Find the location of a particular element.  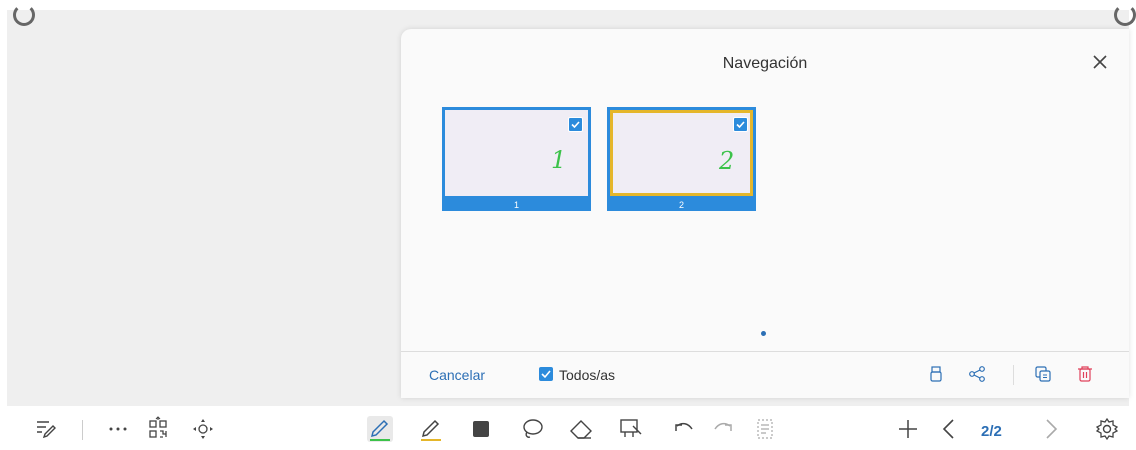

lasso-tool-button is located at coordinates (532, 429).